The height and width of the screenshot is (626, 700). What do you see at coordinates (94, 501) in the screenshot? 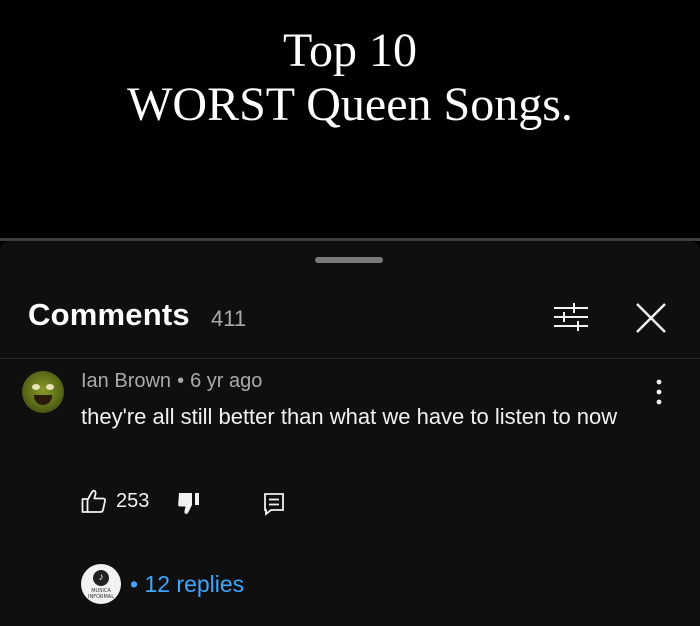
I see `thumbs-up-icon` at bounding box center [94, 501].